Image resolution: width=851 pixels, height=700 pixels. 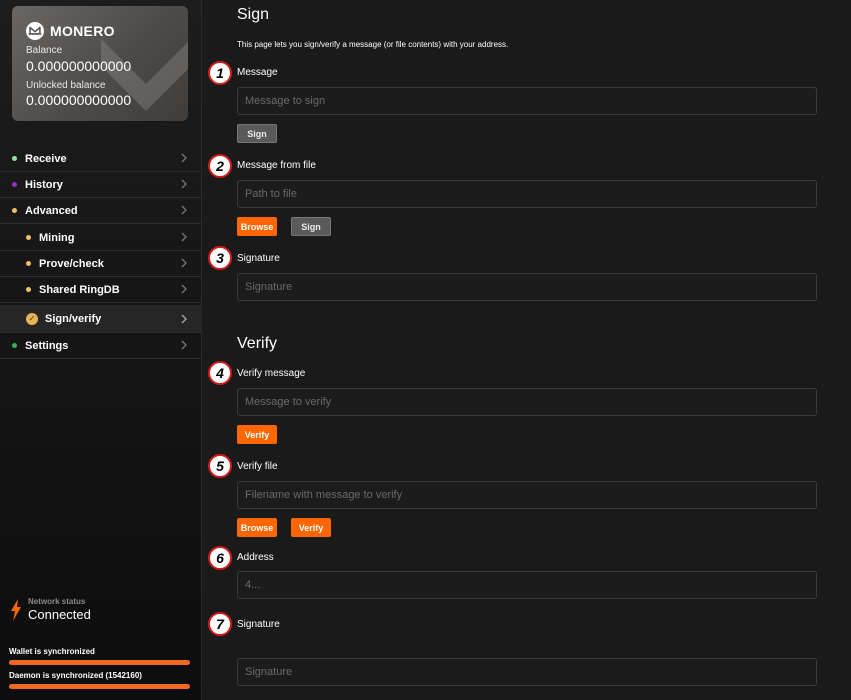 I want to click on marker-7: 7, so click(x=220, y=624).